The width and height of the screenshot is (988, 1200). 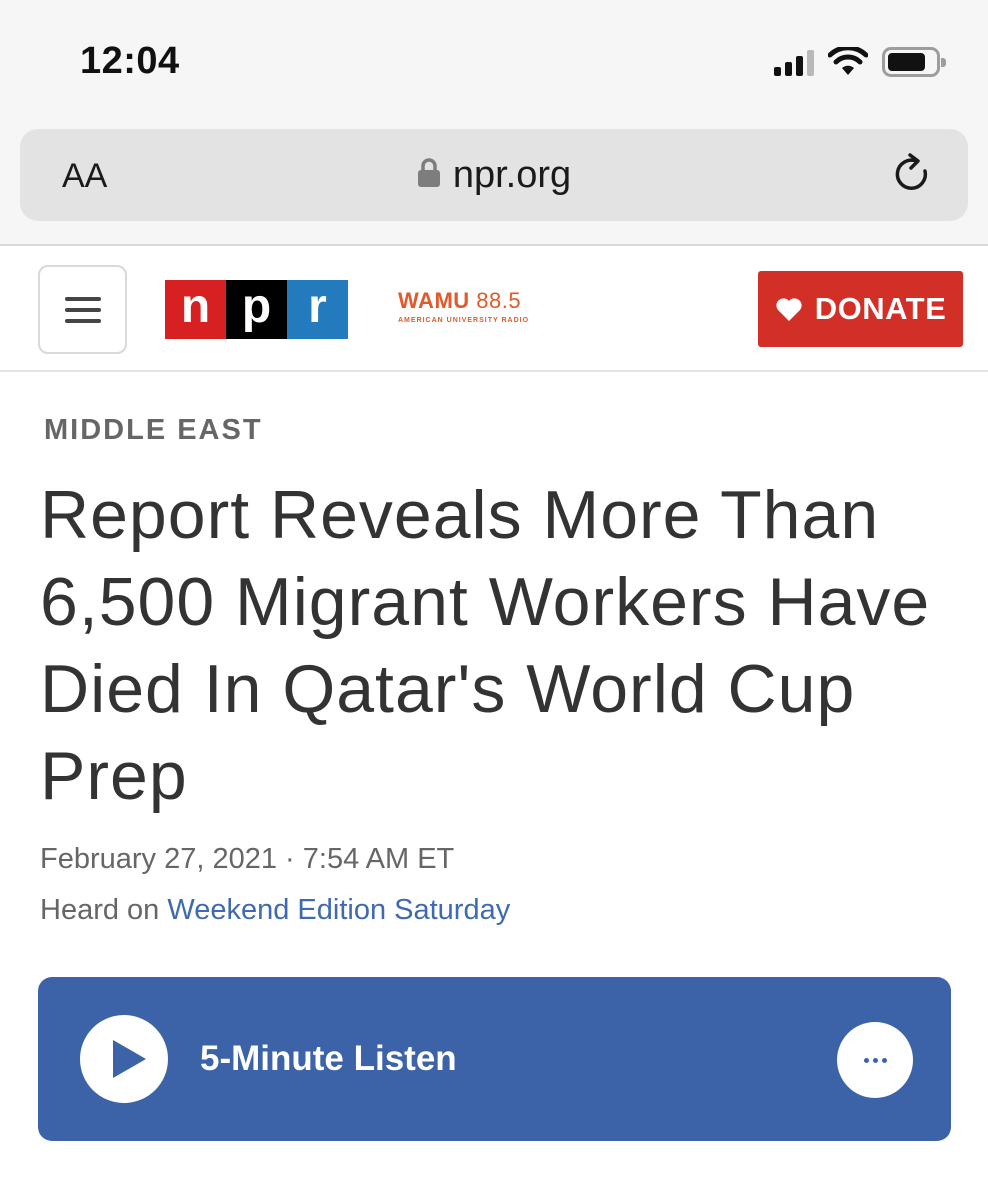 What do you see at coordinates (434, 300) in the screenshot?
I see `station-name: WAMU` at bounding box center [434, 300].